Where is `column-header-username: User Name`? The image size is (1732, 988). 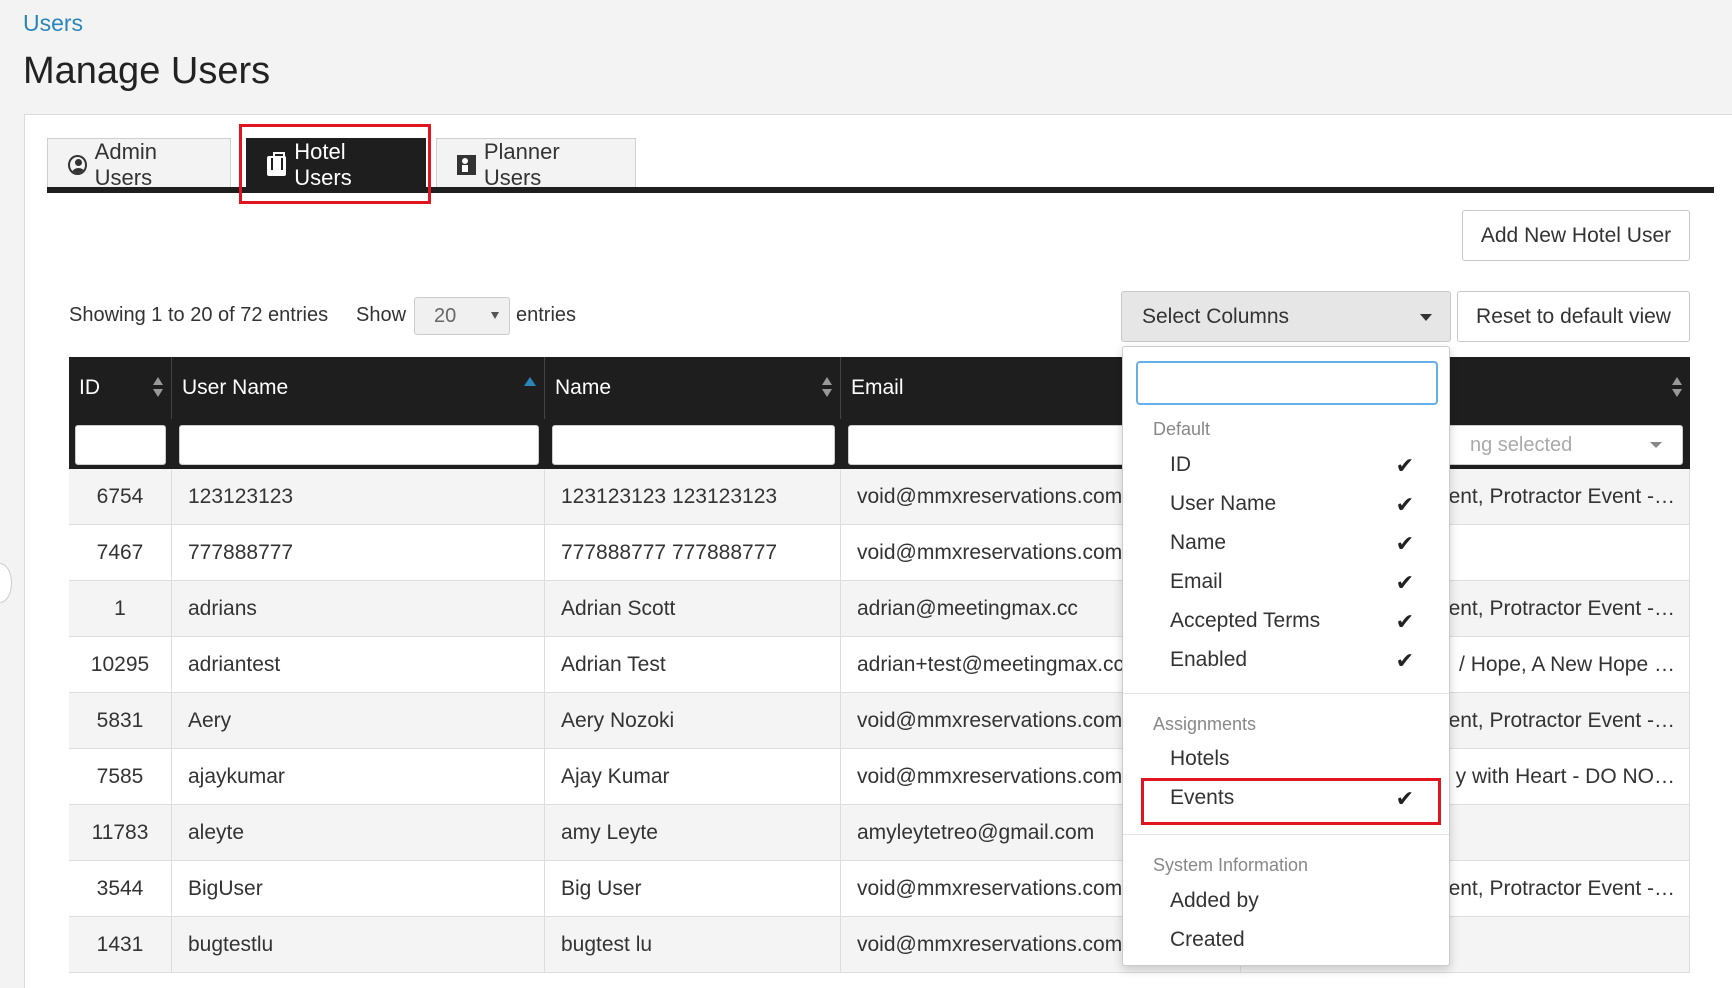
column-header-username: User Name is located at coordinates (358, 388).